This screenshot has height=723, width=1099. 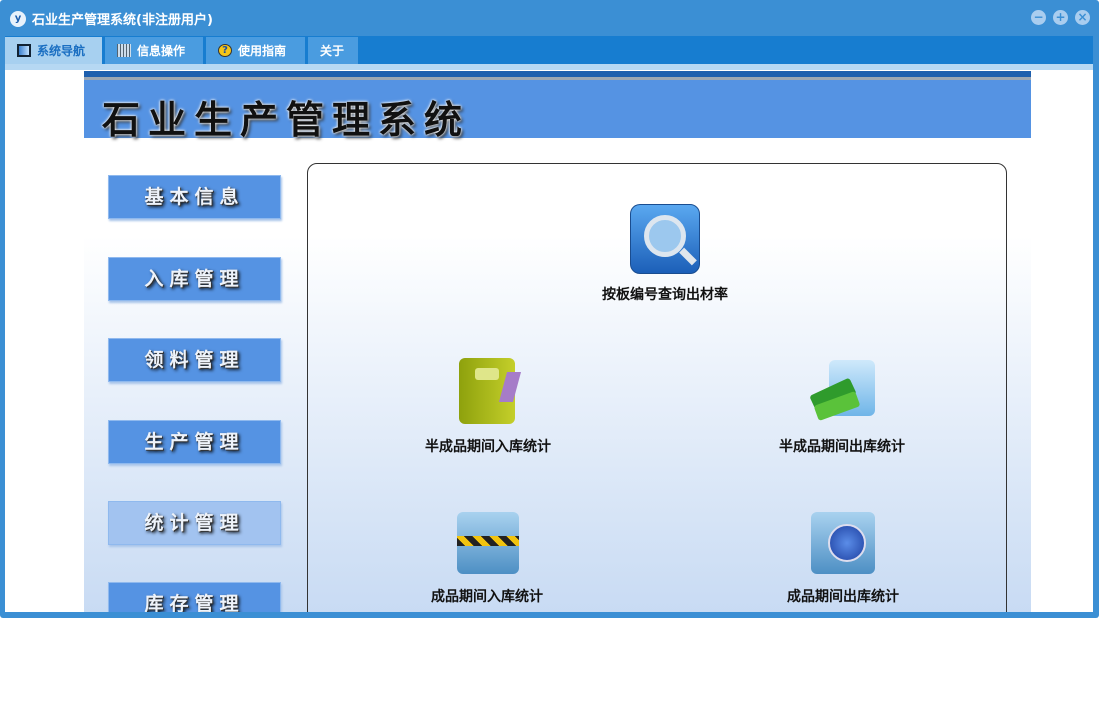 What do you see at coordinates (843, 597) in the screenshot?
I see `item-label: 成品期间出库统计` at bounding box center [843, 597].